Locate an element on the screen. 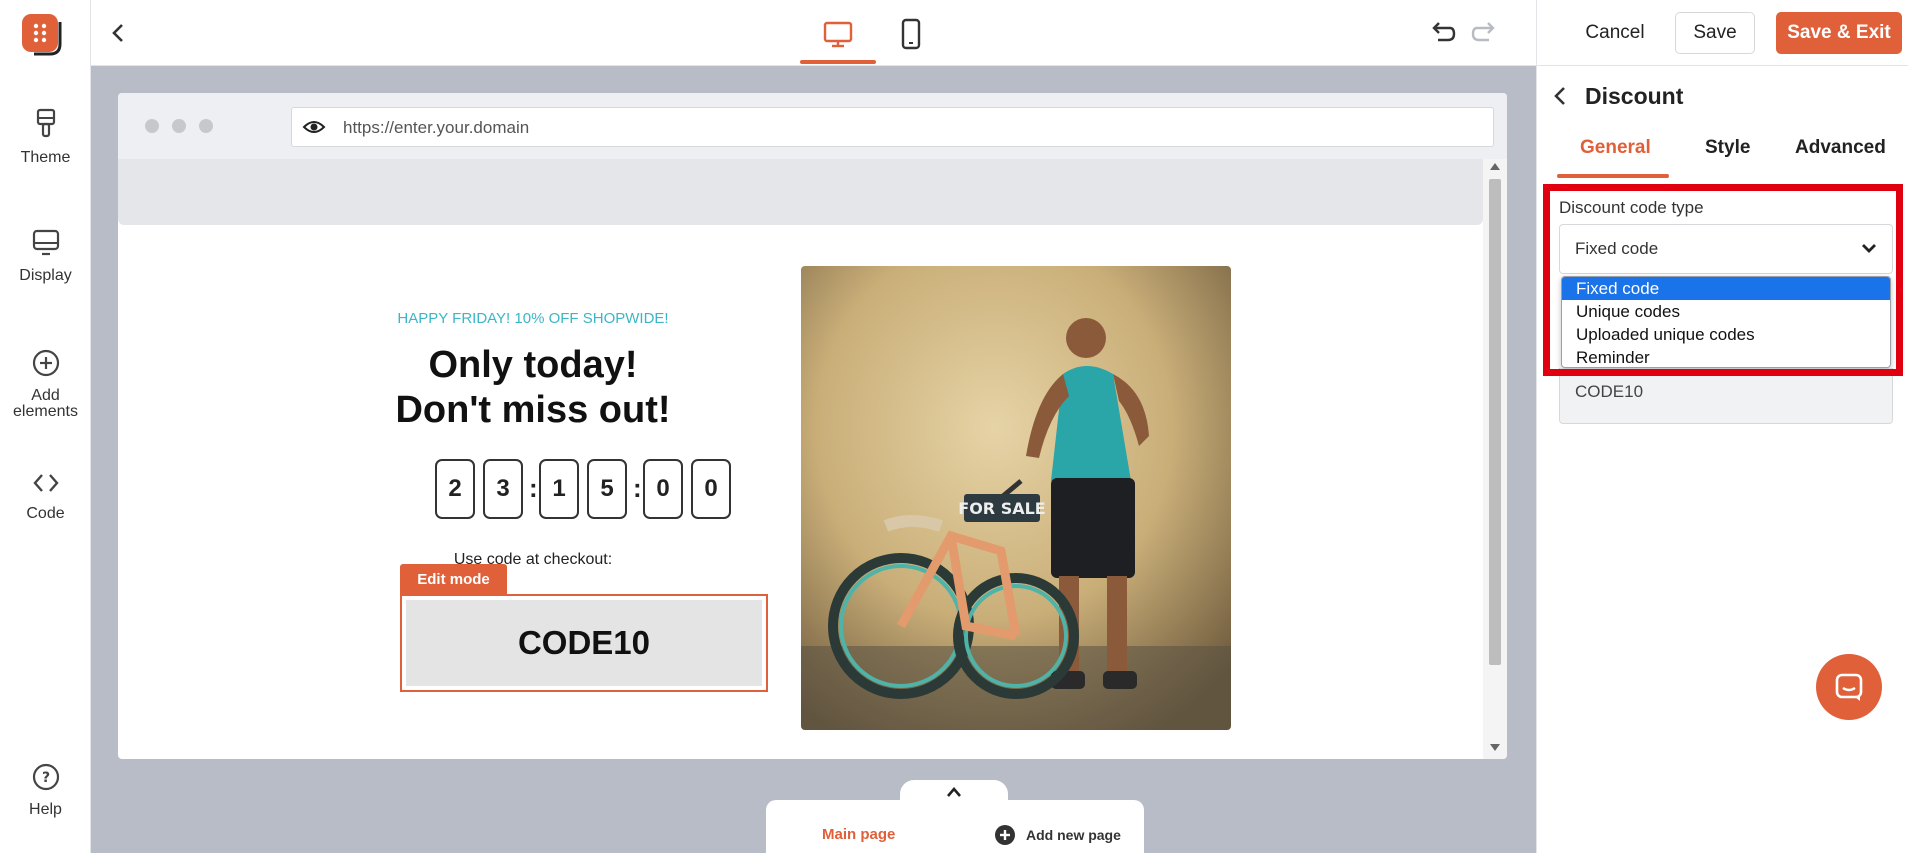  headline-line: Don't miss out! is located at coordinates (533, 410).